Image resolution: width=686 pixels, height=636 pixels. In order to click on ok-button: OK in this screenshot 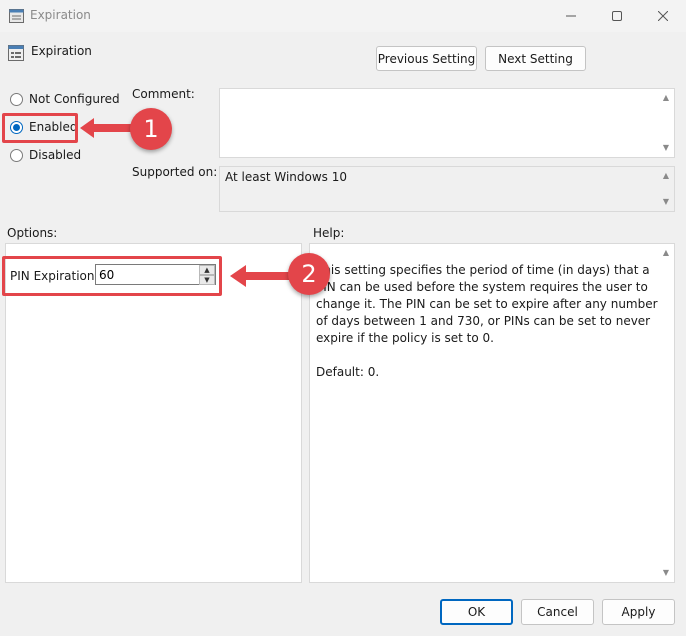, I will do `click(476, 612)`.